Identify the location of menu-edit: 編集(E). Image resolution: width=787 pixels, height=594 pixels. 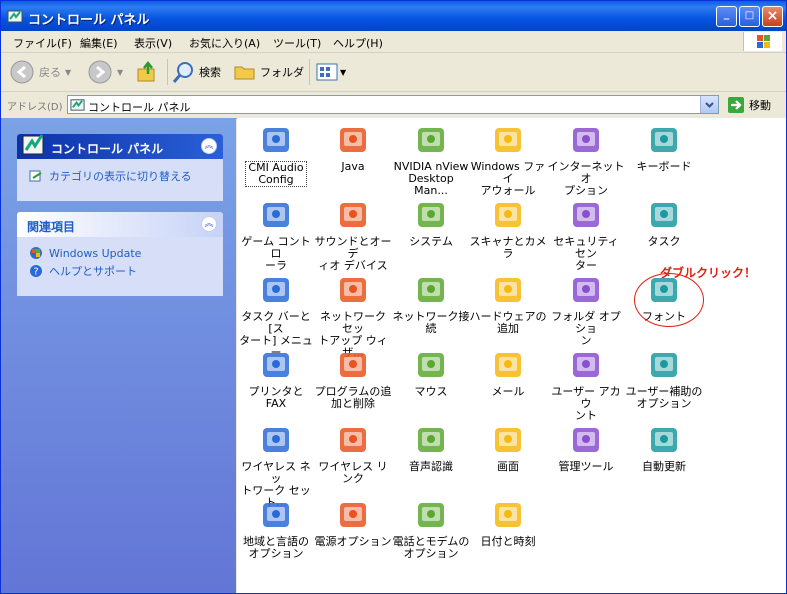
(99, 43).